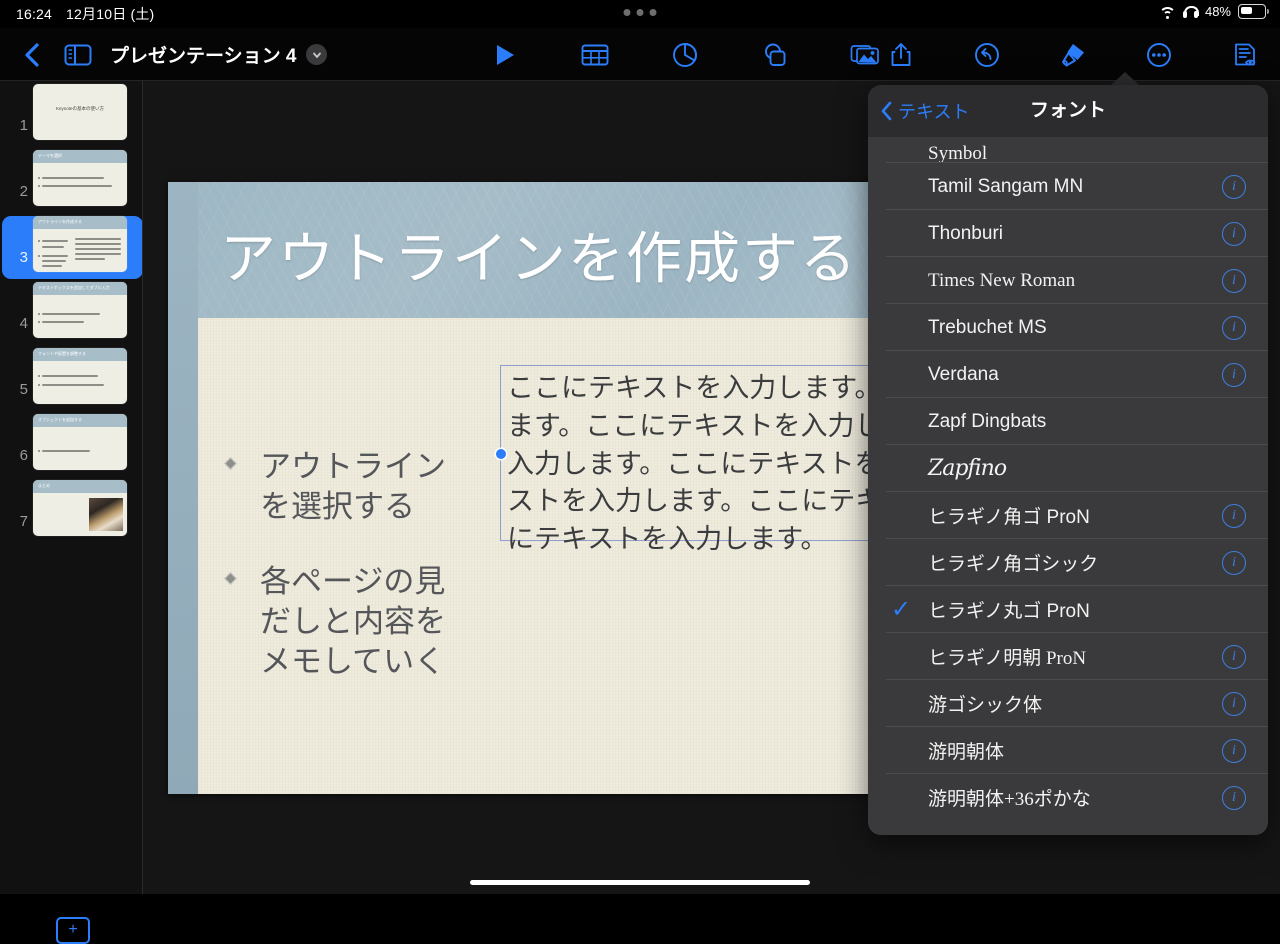  What do you see at coordinates (78, 54) in the screenshot?
I see `sidebar-toggle-button` at bounding box center [78, 54].